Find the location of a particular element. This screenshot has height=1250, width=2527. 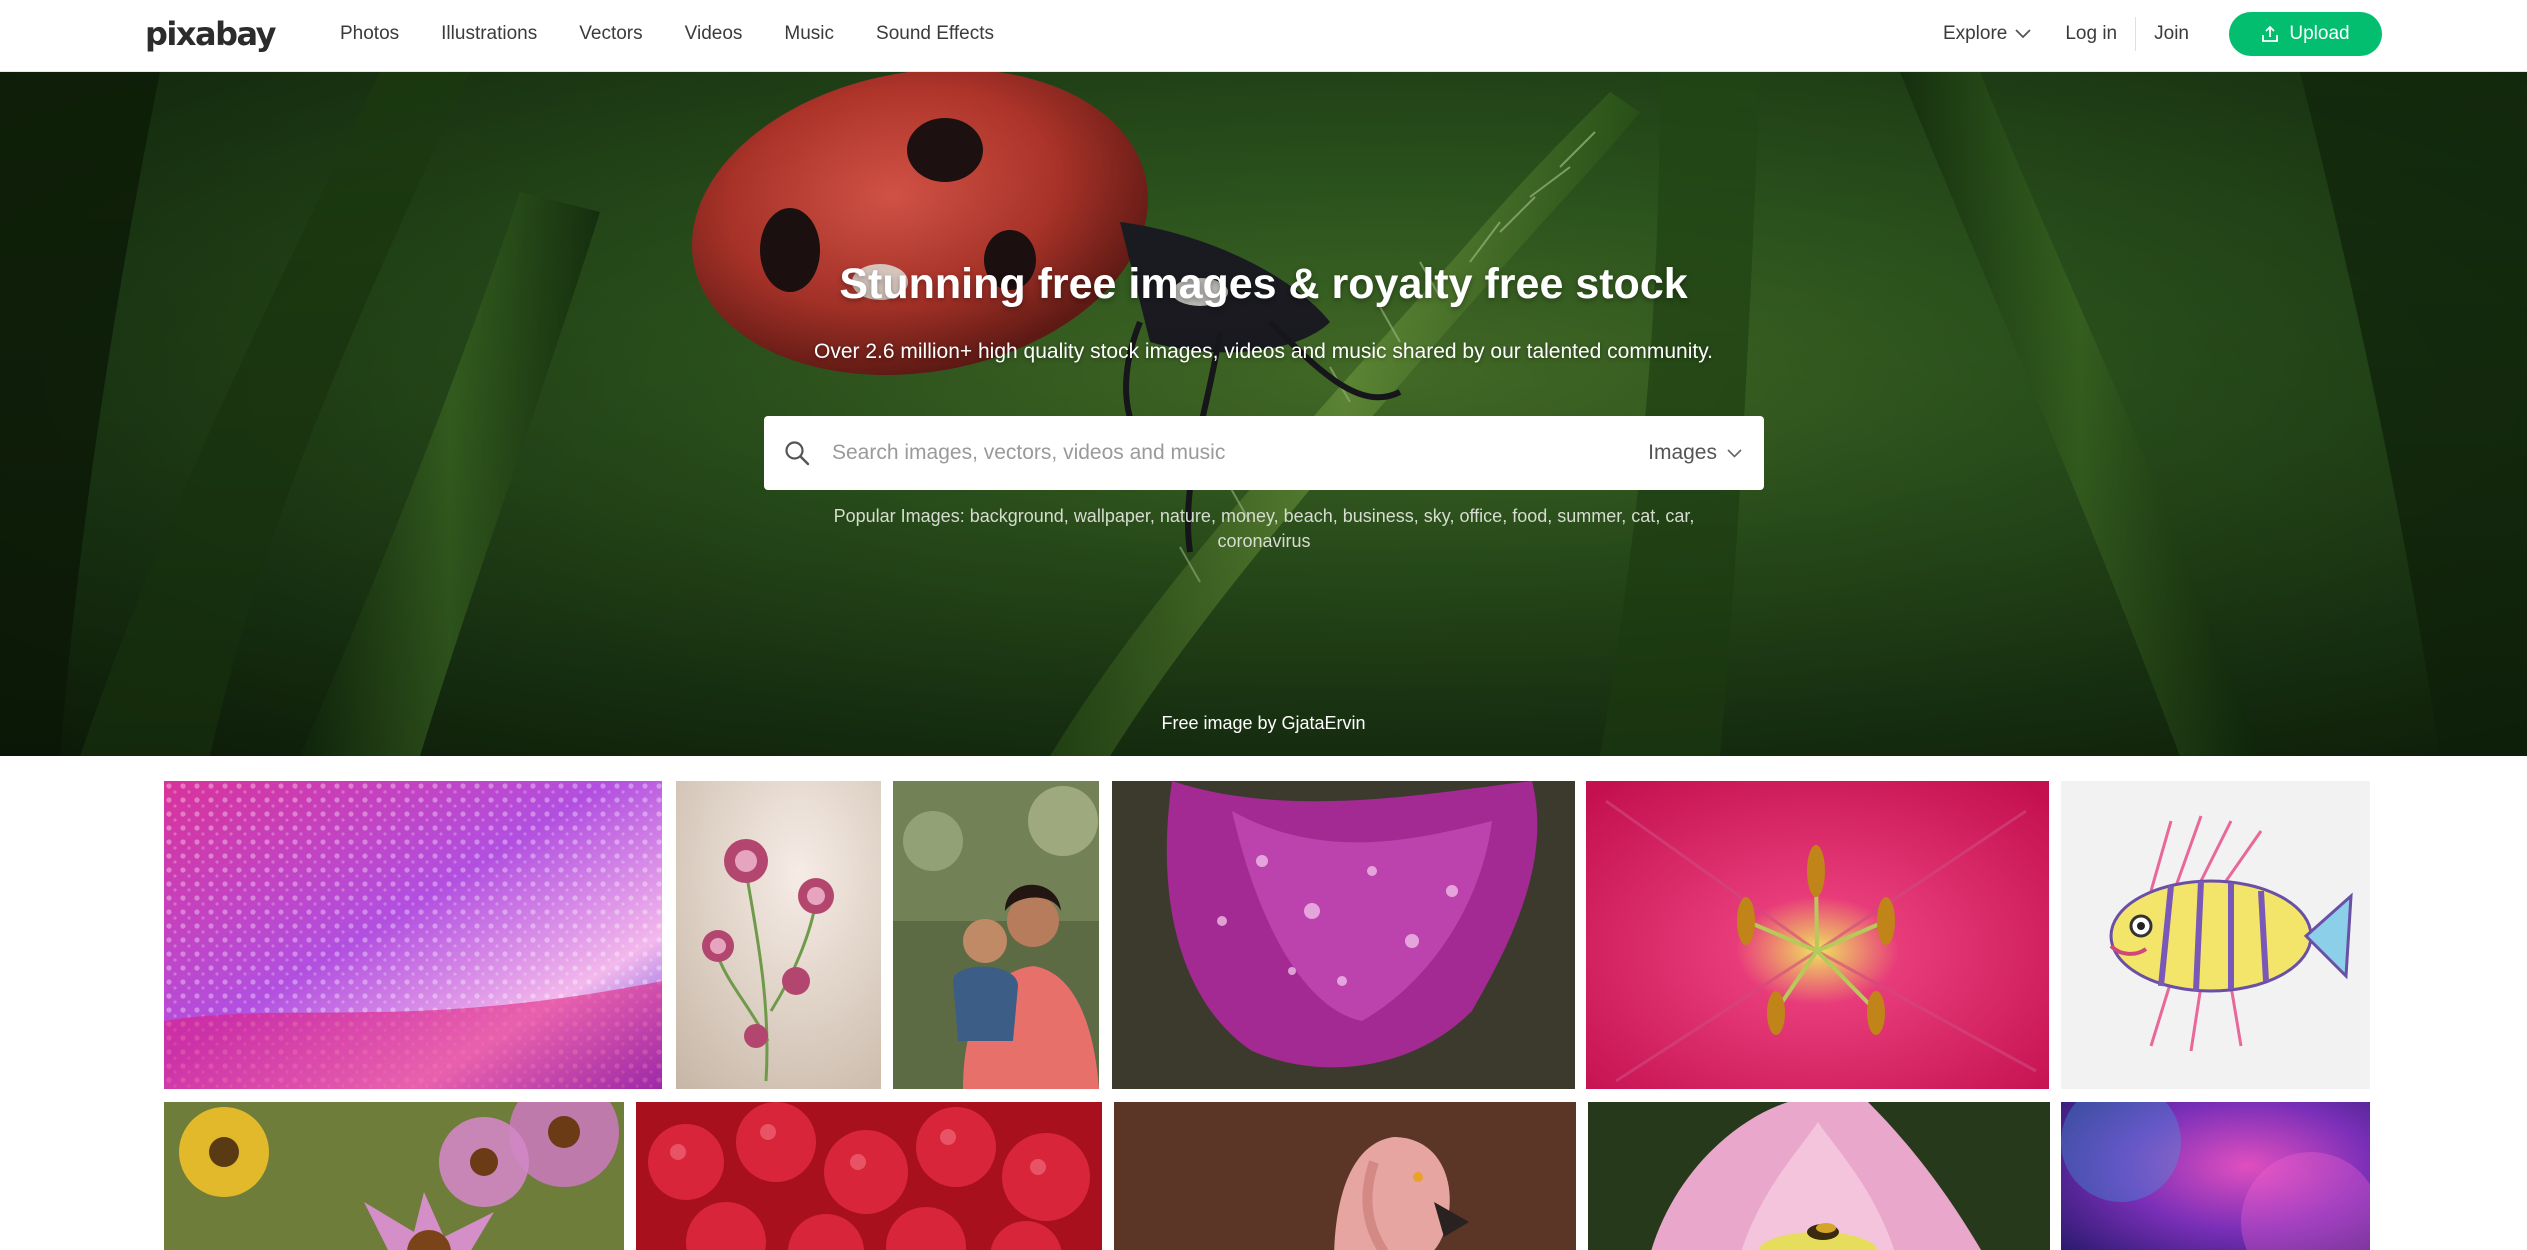

popular-tag: car is located at coordinates (1677, 516).